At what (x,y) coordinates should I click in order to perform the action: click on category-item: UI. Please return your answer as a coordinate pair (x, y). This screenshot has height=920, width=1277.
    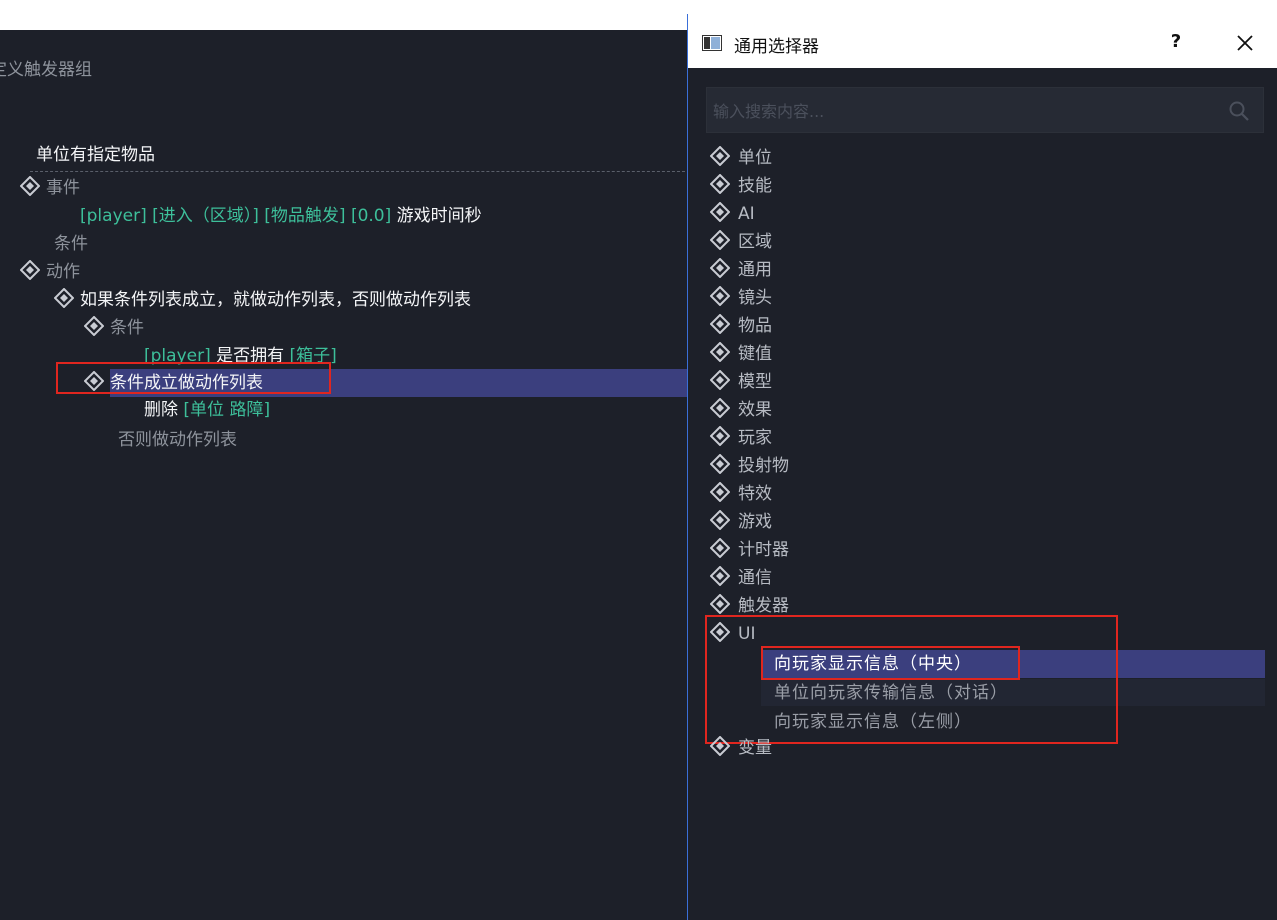
    Looking at the image, I should click on (732, 634).